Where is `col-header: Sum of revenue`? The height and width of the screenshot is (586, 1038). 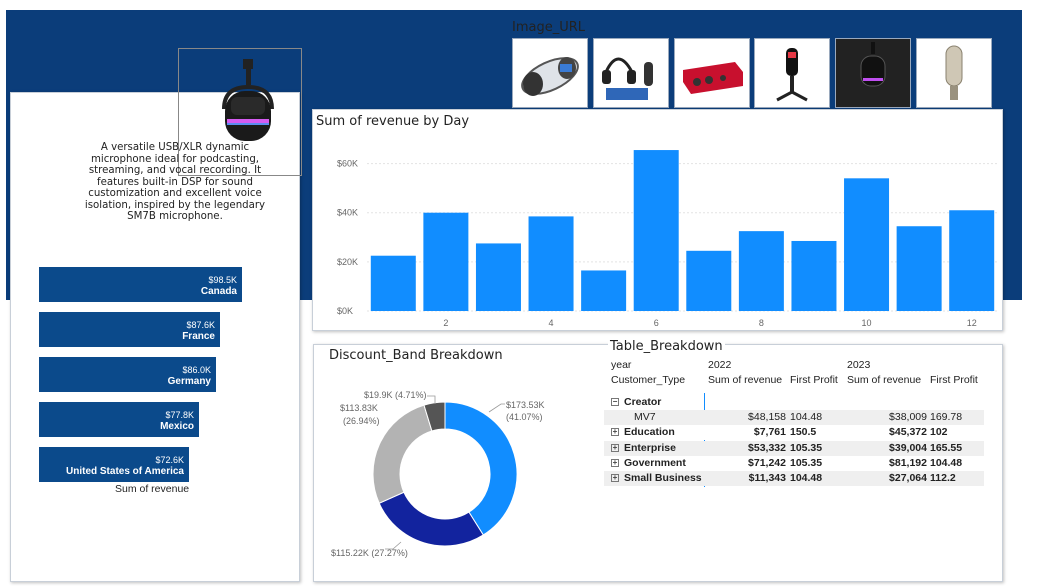
col-header: Sum of revenue is located at coordinates (884, 380).